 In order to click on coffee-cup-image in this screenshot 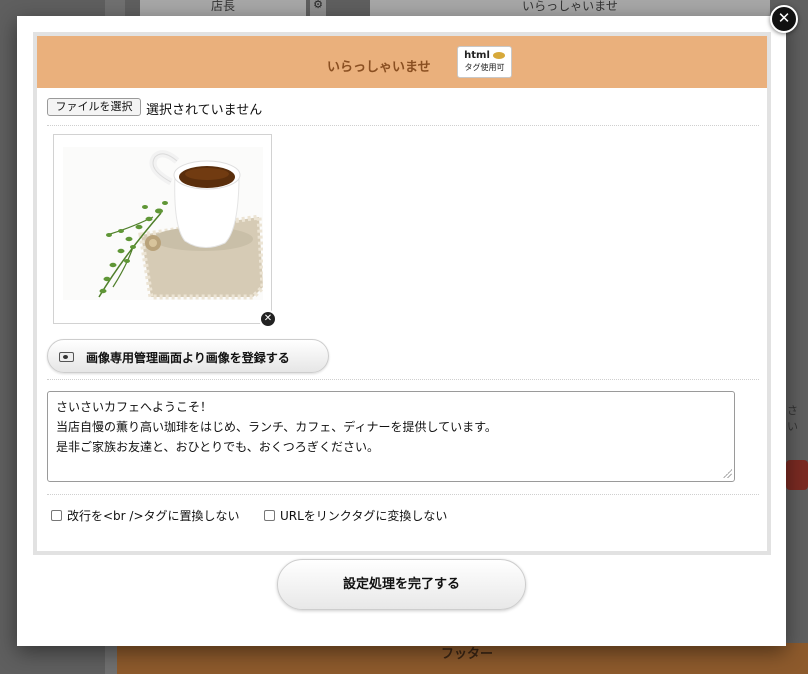, I will do `click(163, 223)`.